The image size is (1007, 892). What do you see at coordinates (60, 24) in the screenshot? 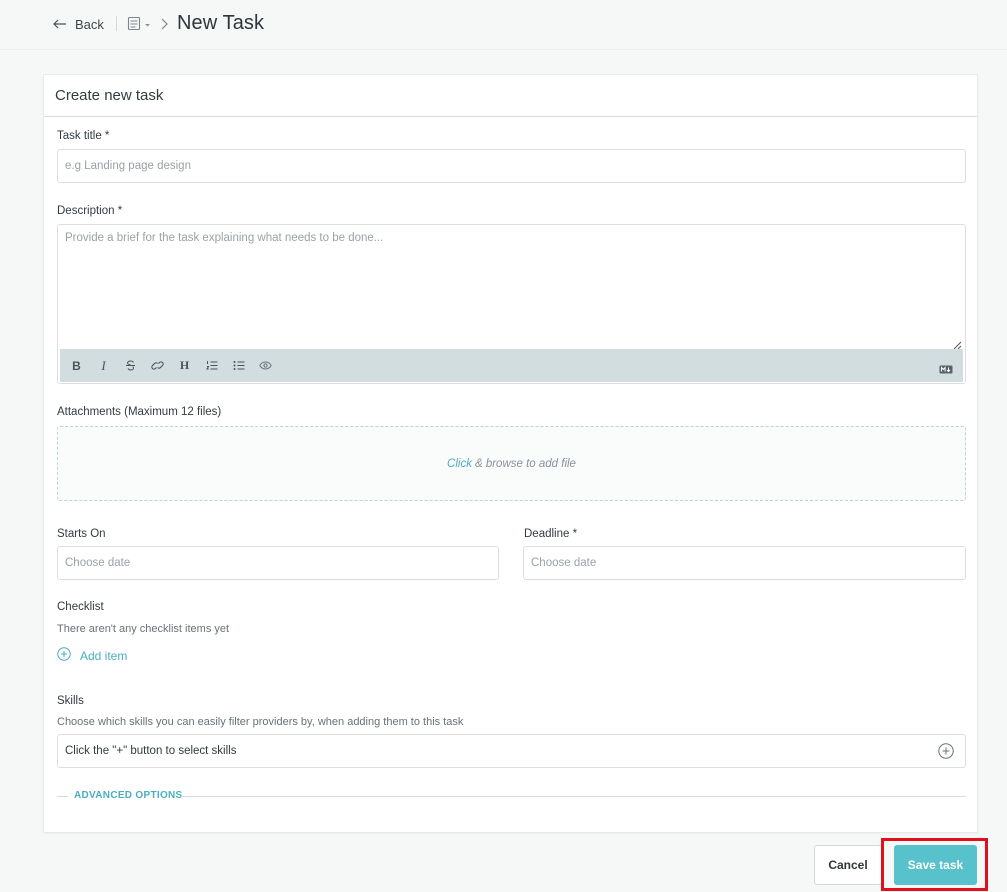
I see `arrow-left-icon` at bounding box center [60, 24].